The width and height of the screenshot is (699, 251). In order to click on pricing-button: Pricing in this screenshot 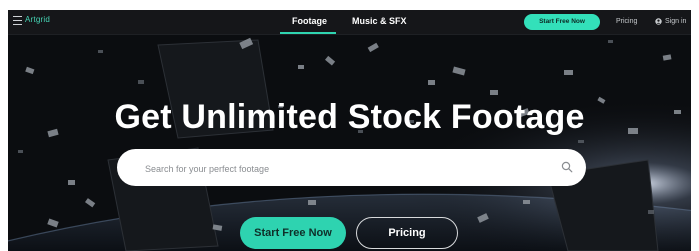, I will do `click(407, 233)`.